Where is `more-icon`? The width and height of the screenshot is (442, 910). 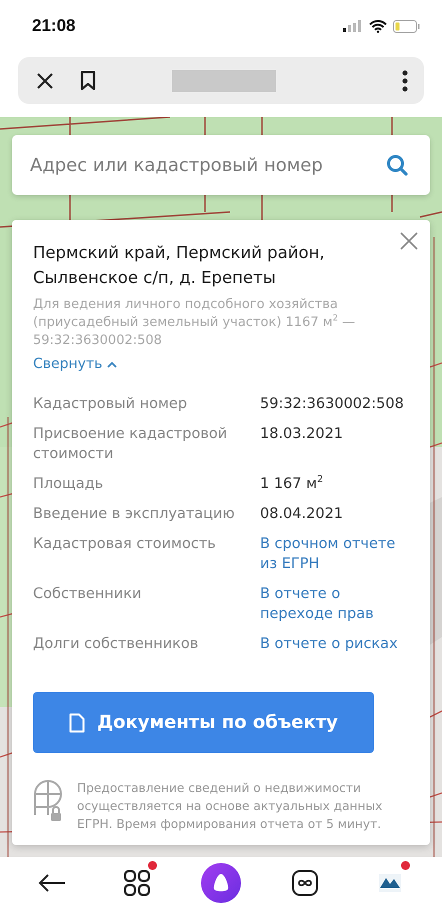 more-icon is located at coordinates (405, 81).